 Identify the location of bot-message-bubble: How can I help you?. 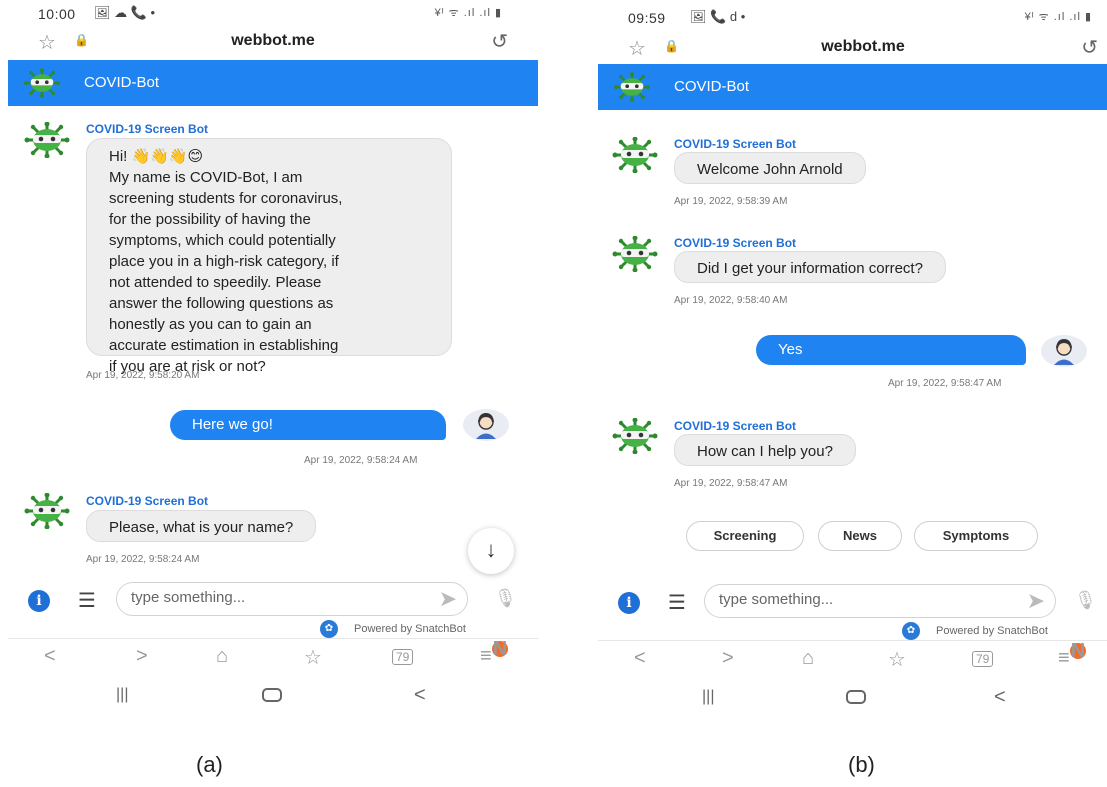
(765, 450).